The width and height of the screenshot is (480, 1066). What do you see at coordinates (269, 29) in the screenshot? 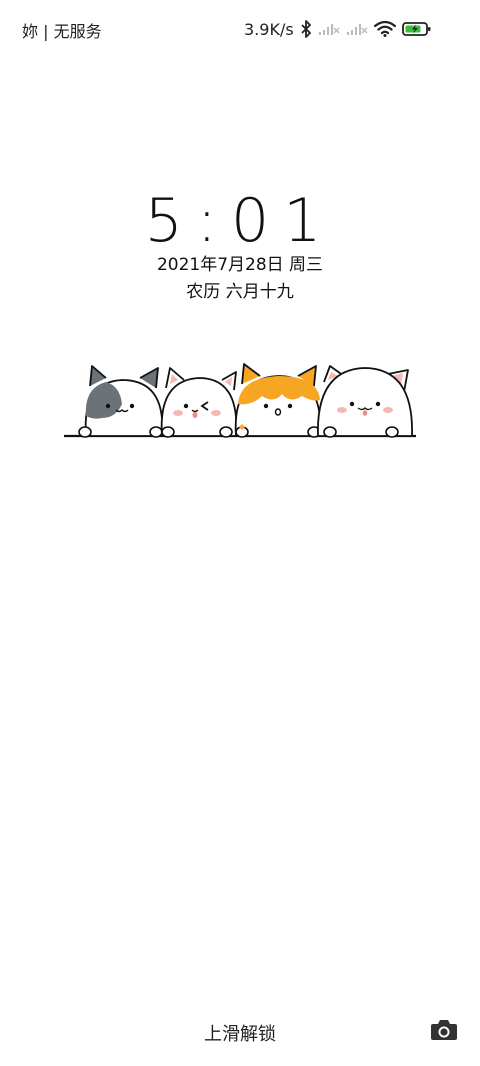
I see `net-speed: 3.9K/s` at bounding box center [269, 29].